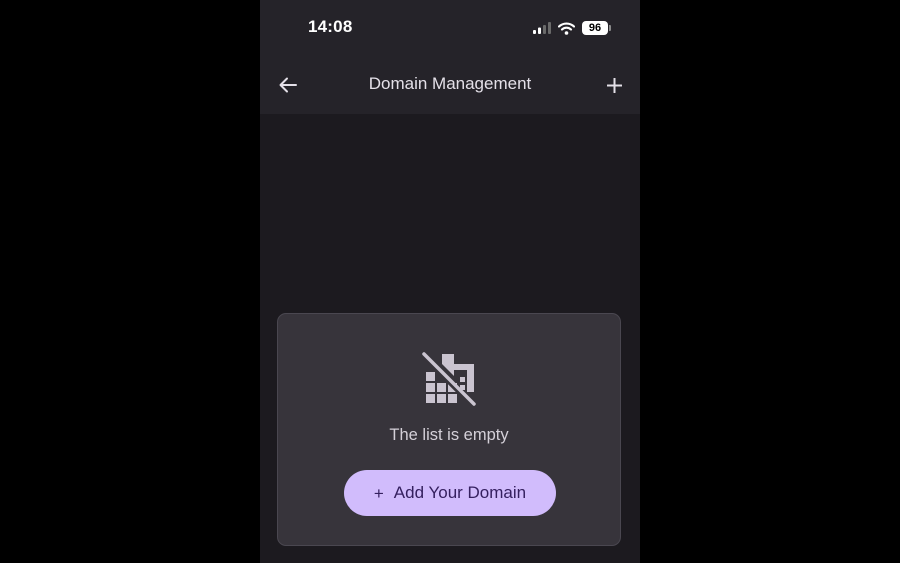 The width and height of the screenshot is (900, 563). I want to click on battery-icon: 96, so click(596, 28).